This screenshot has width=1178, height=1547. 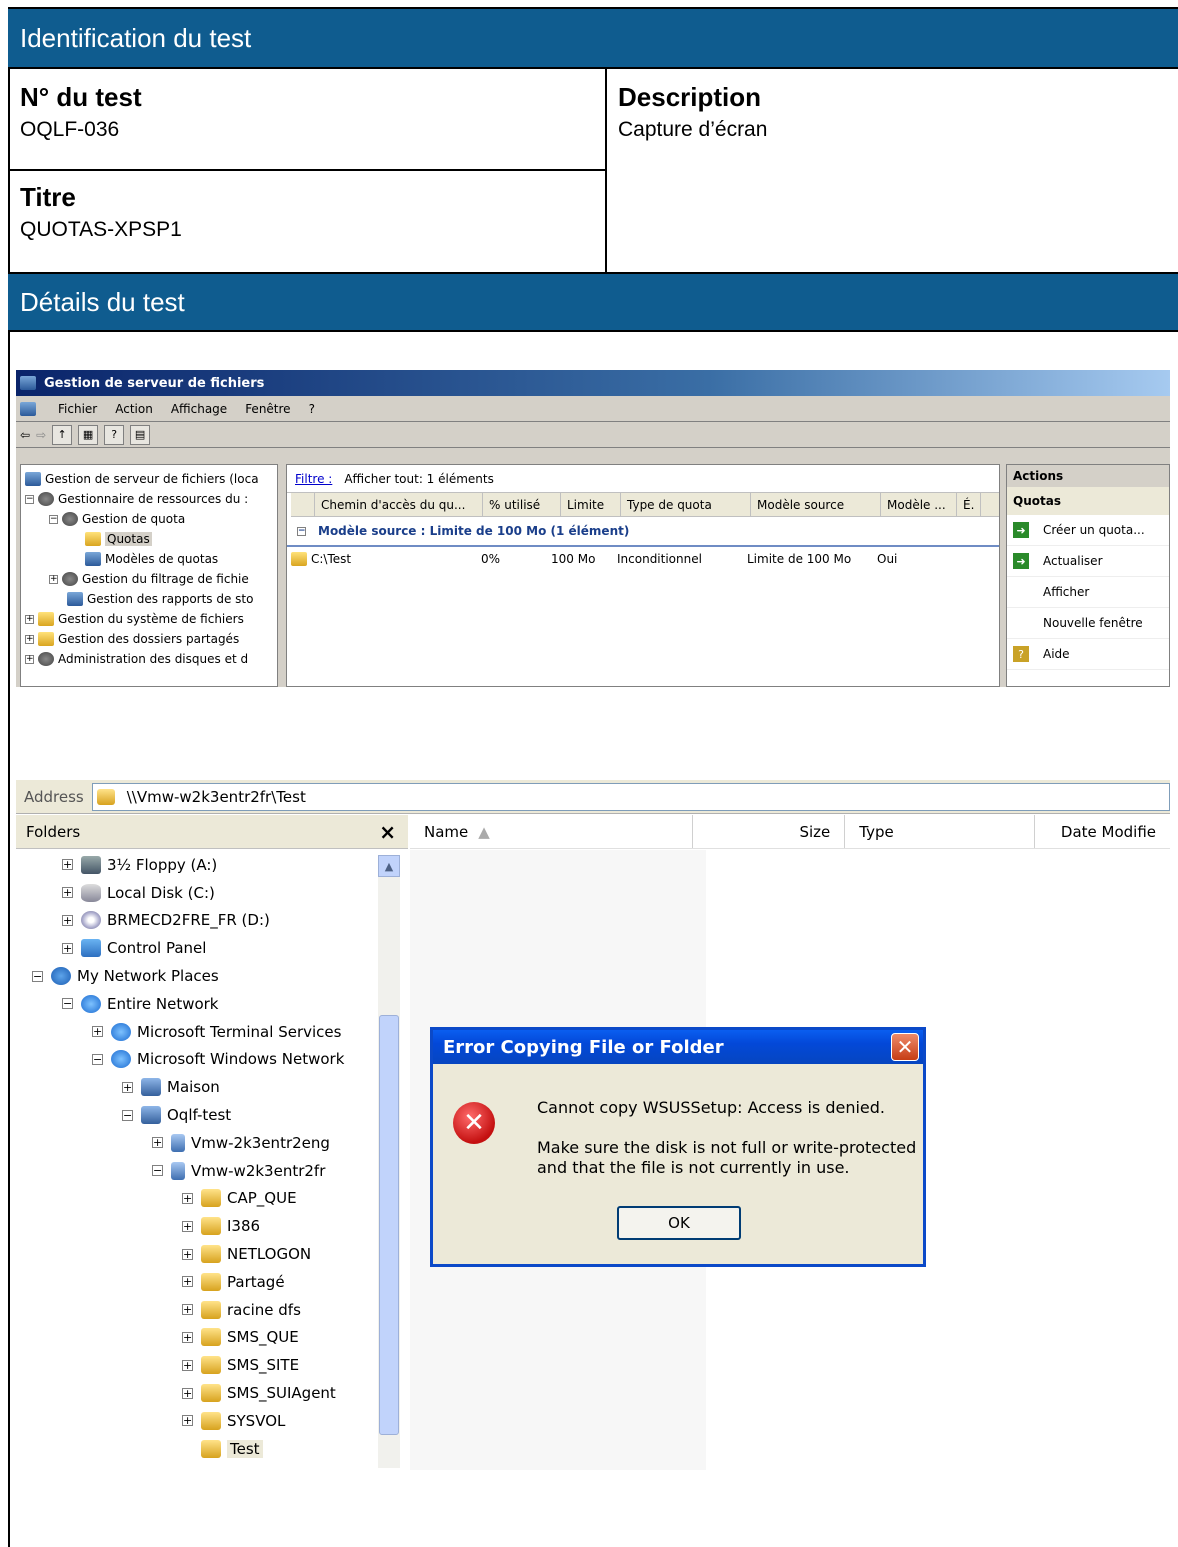 I want to click on actions-section: Quotas, so click(x=1088, y=501).